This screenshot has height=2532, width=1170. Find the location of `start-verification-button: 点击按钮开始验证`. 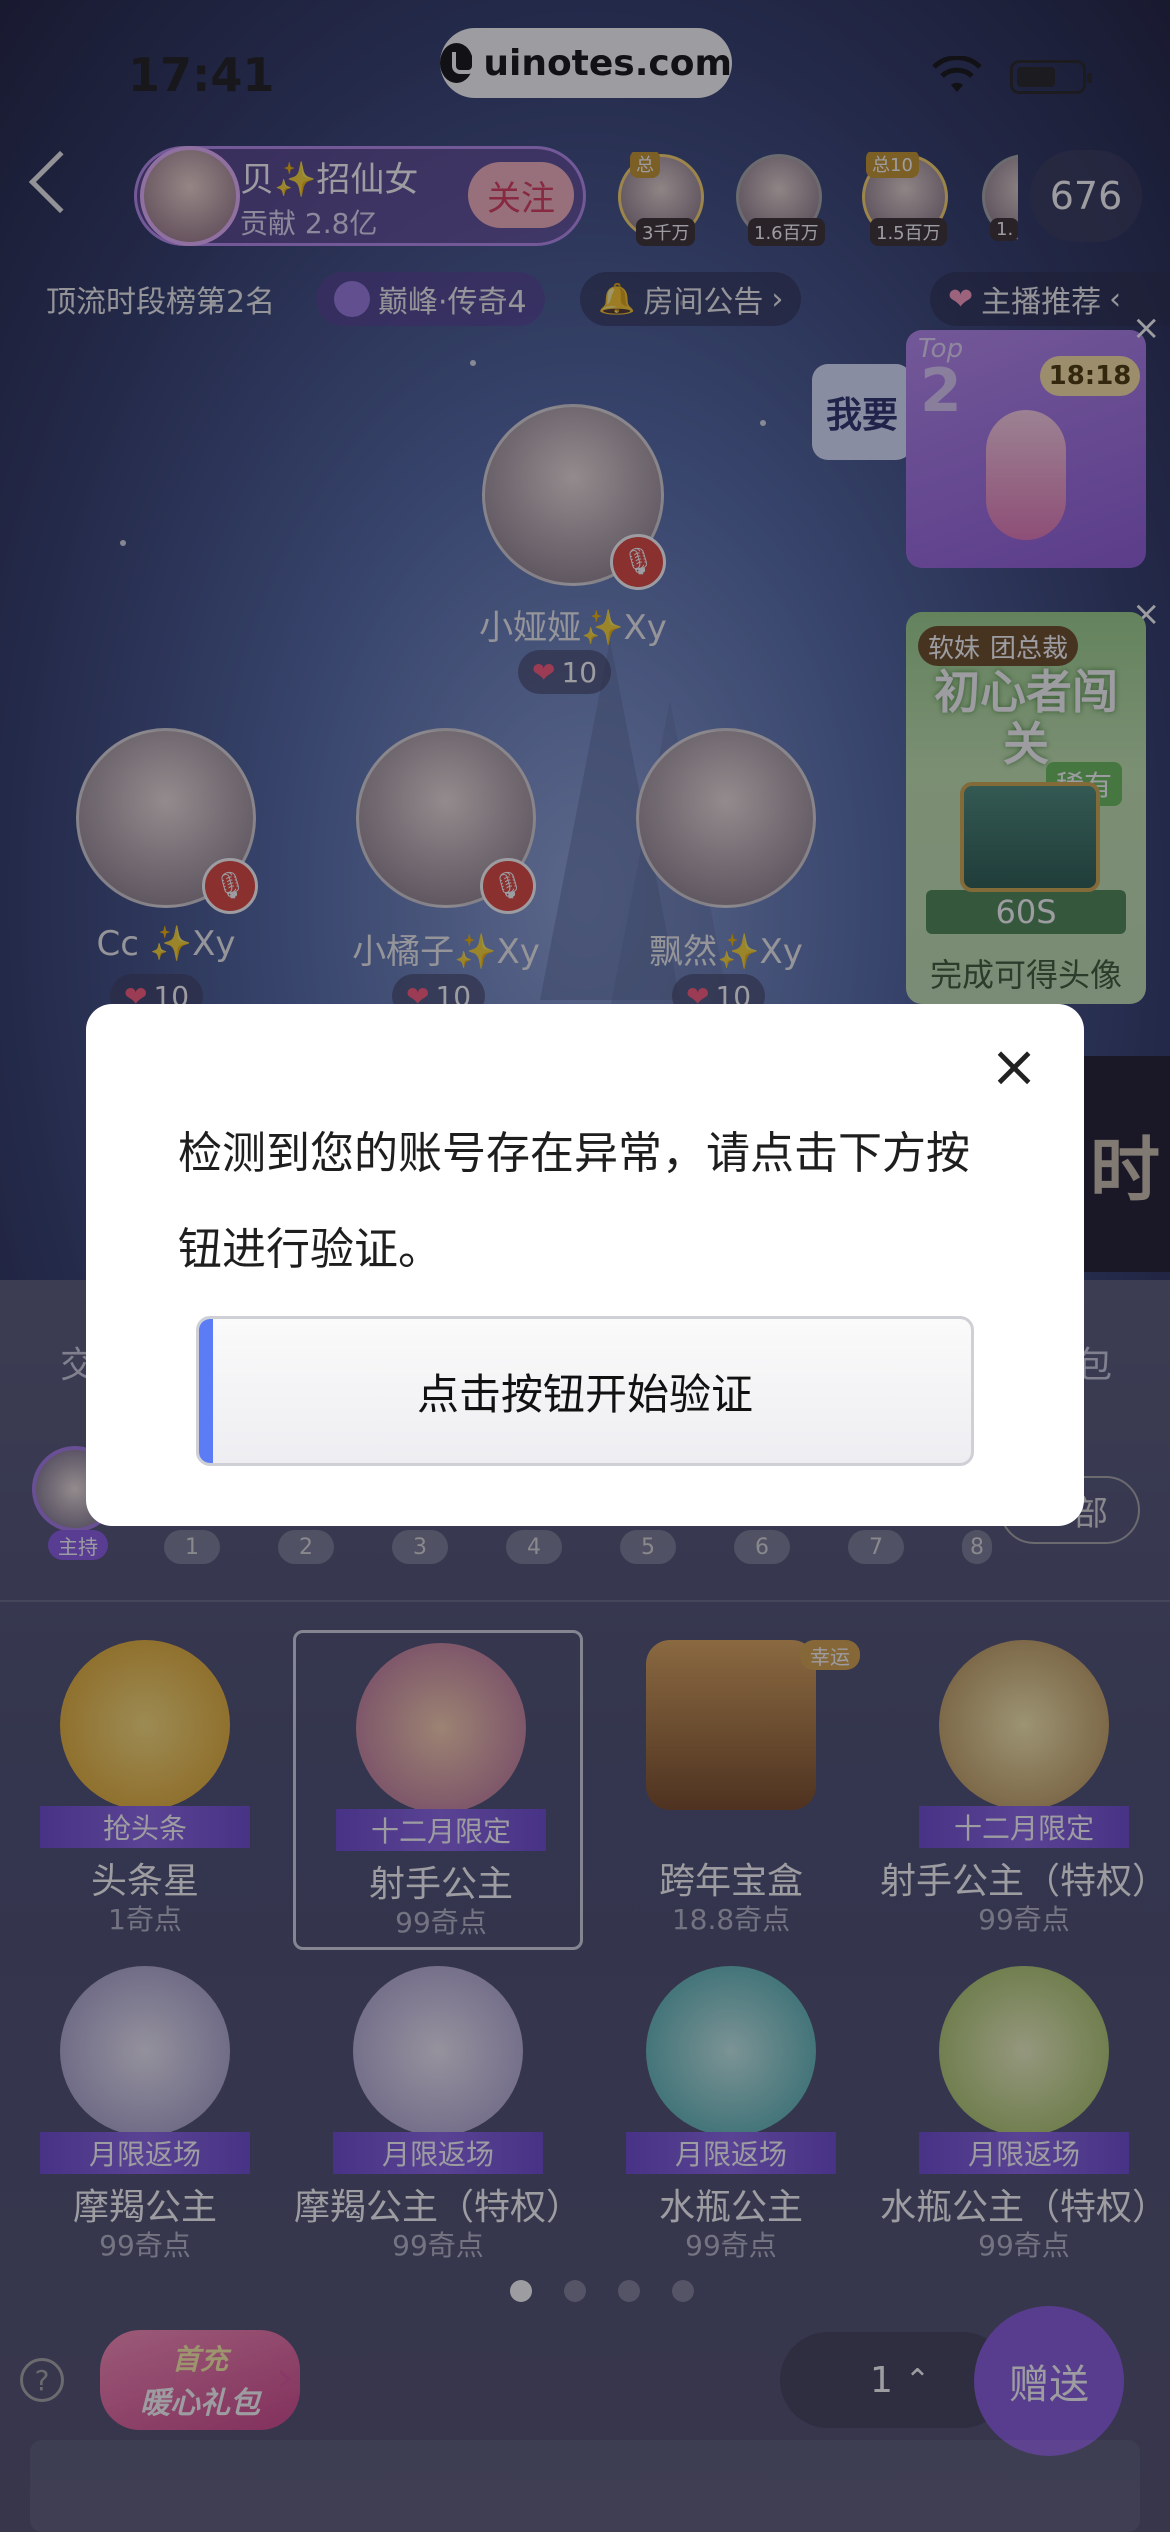

start-verification-button: 点击按钮开始验证 is located at coordinates (585, 1391).